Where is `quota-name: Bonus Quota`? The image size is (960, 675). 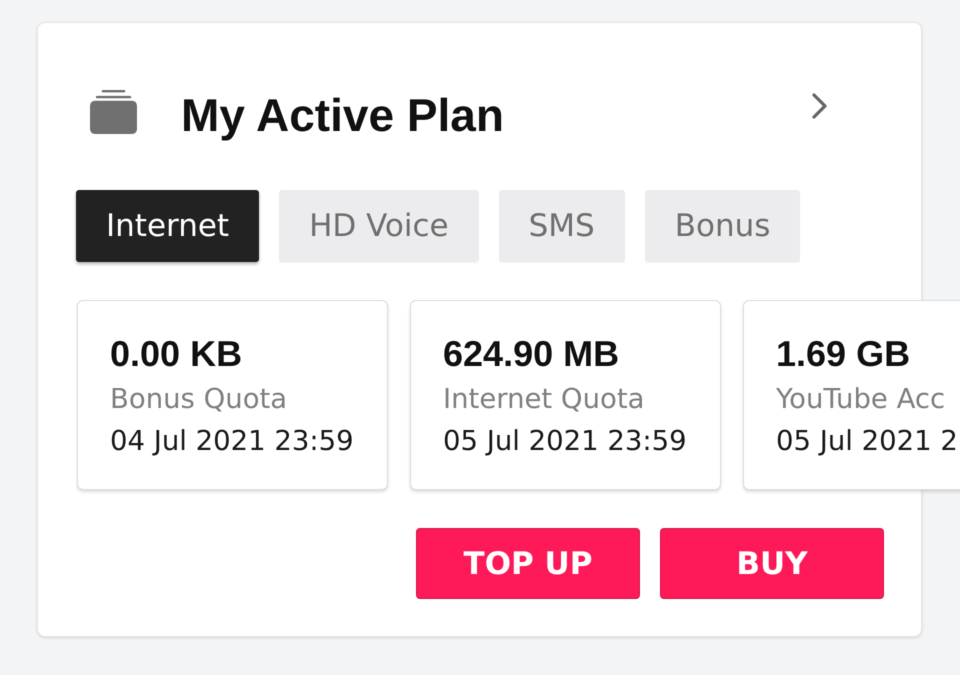
quota-name: Bonus Quota is located at coordinates (199, 399).